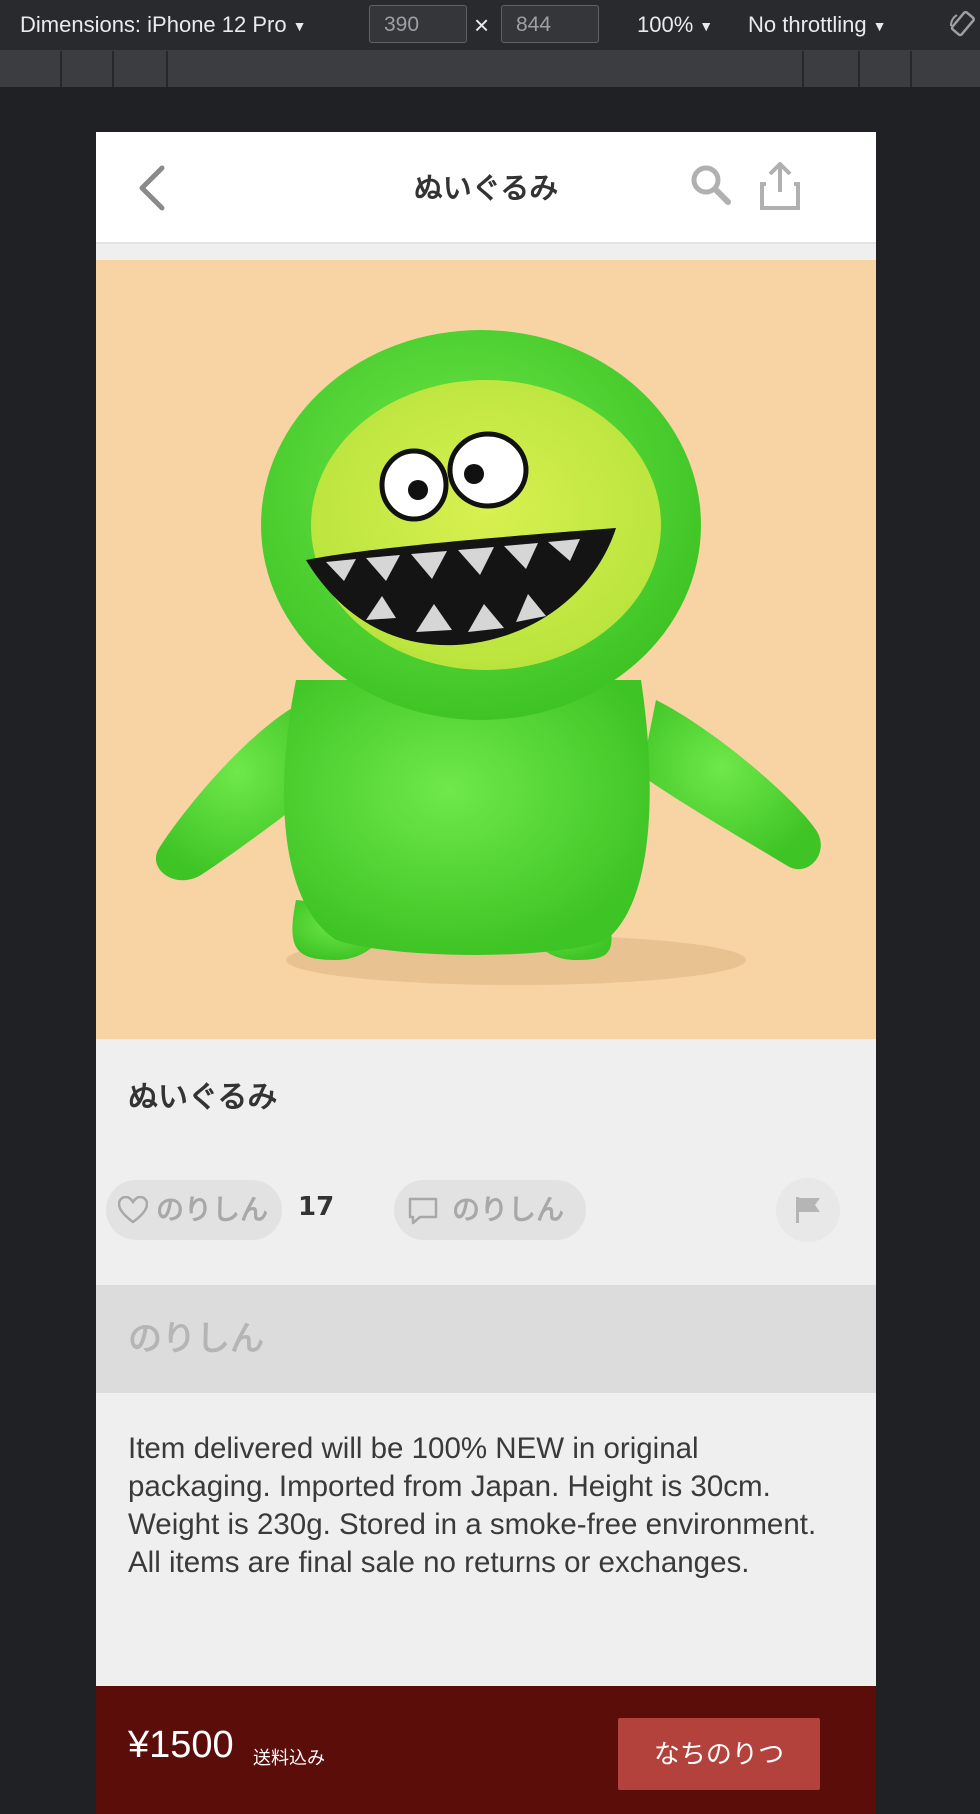 This screenshot has height=1814, width=980. What do you see at coordinates (423, 1211) in the screenshot?
I see `comment-icon` at bounding box center [423, 1211].